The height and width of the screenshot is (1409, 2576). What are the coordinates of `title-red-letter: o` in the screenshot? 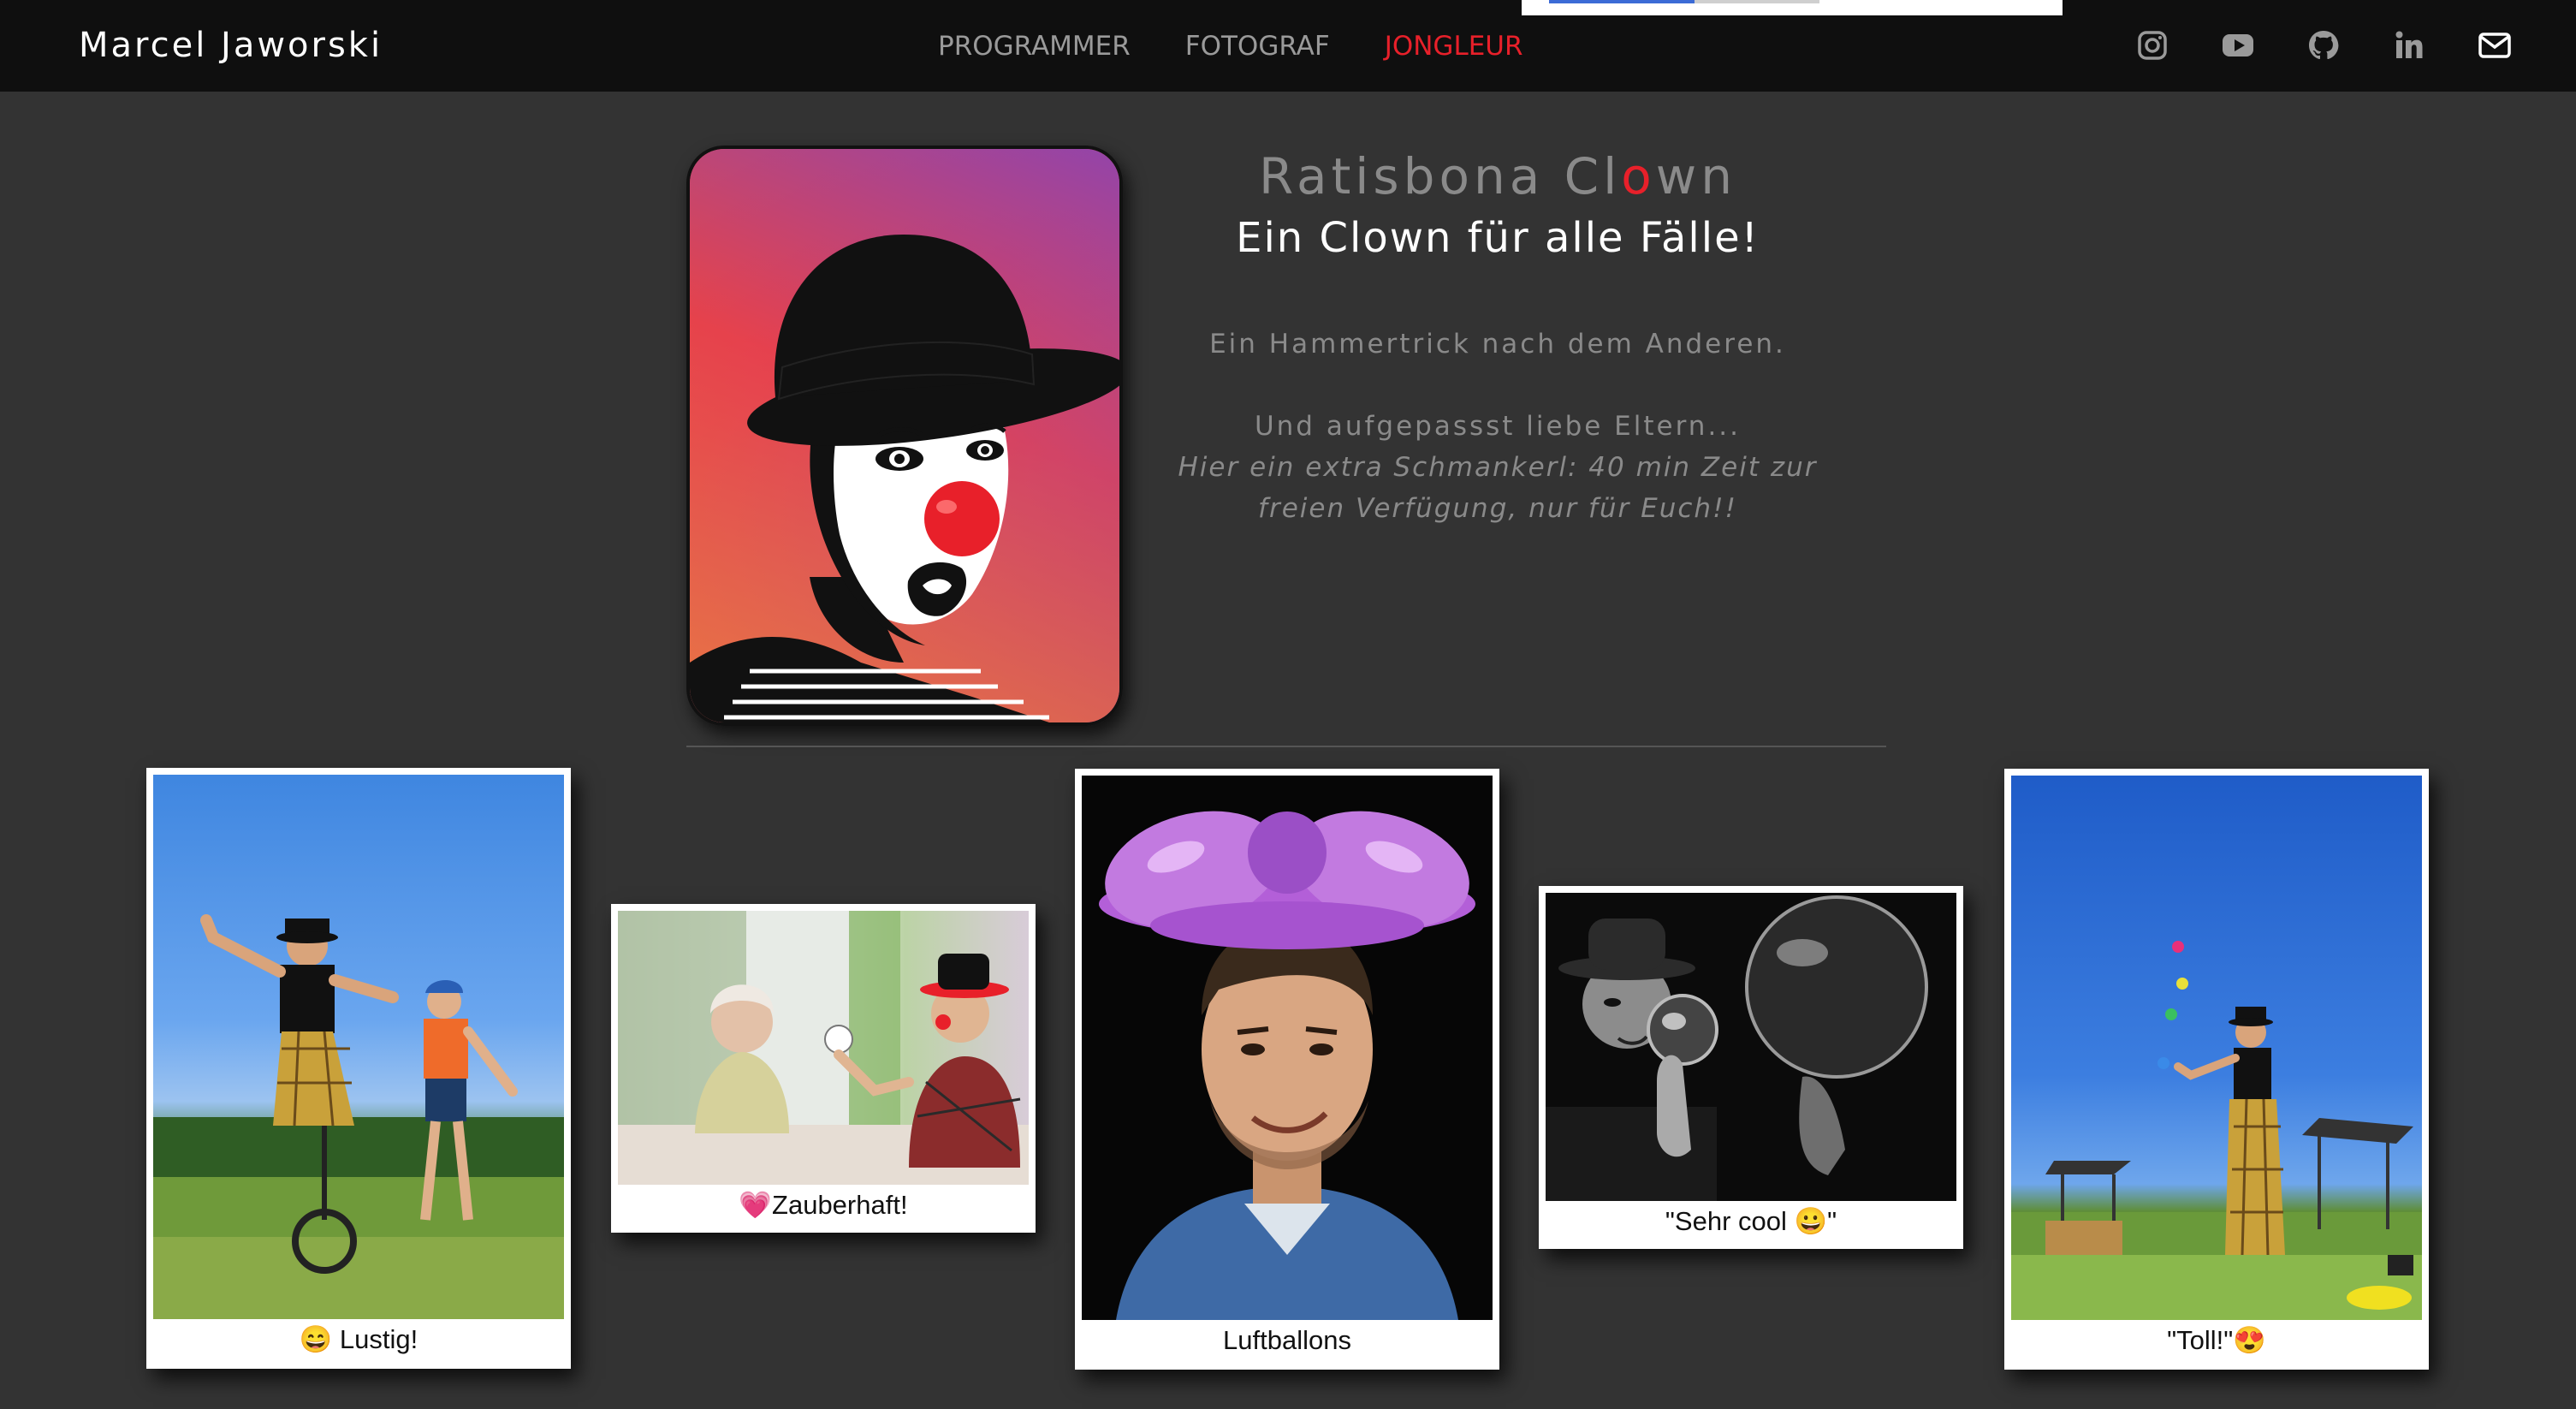 It's located at (1638, 176).